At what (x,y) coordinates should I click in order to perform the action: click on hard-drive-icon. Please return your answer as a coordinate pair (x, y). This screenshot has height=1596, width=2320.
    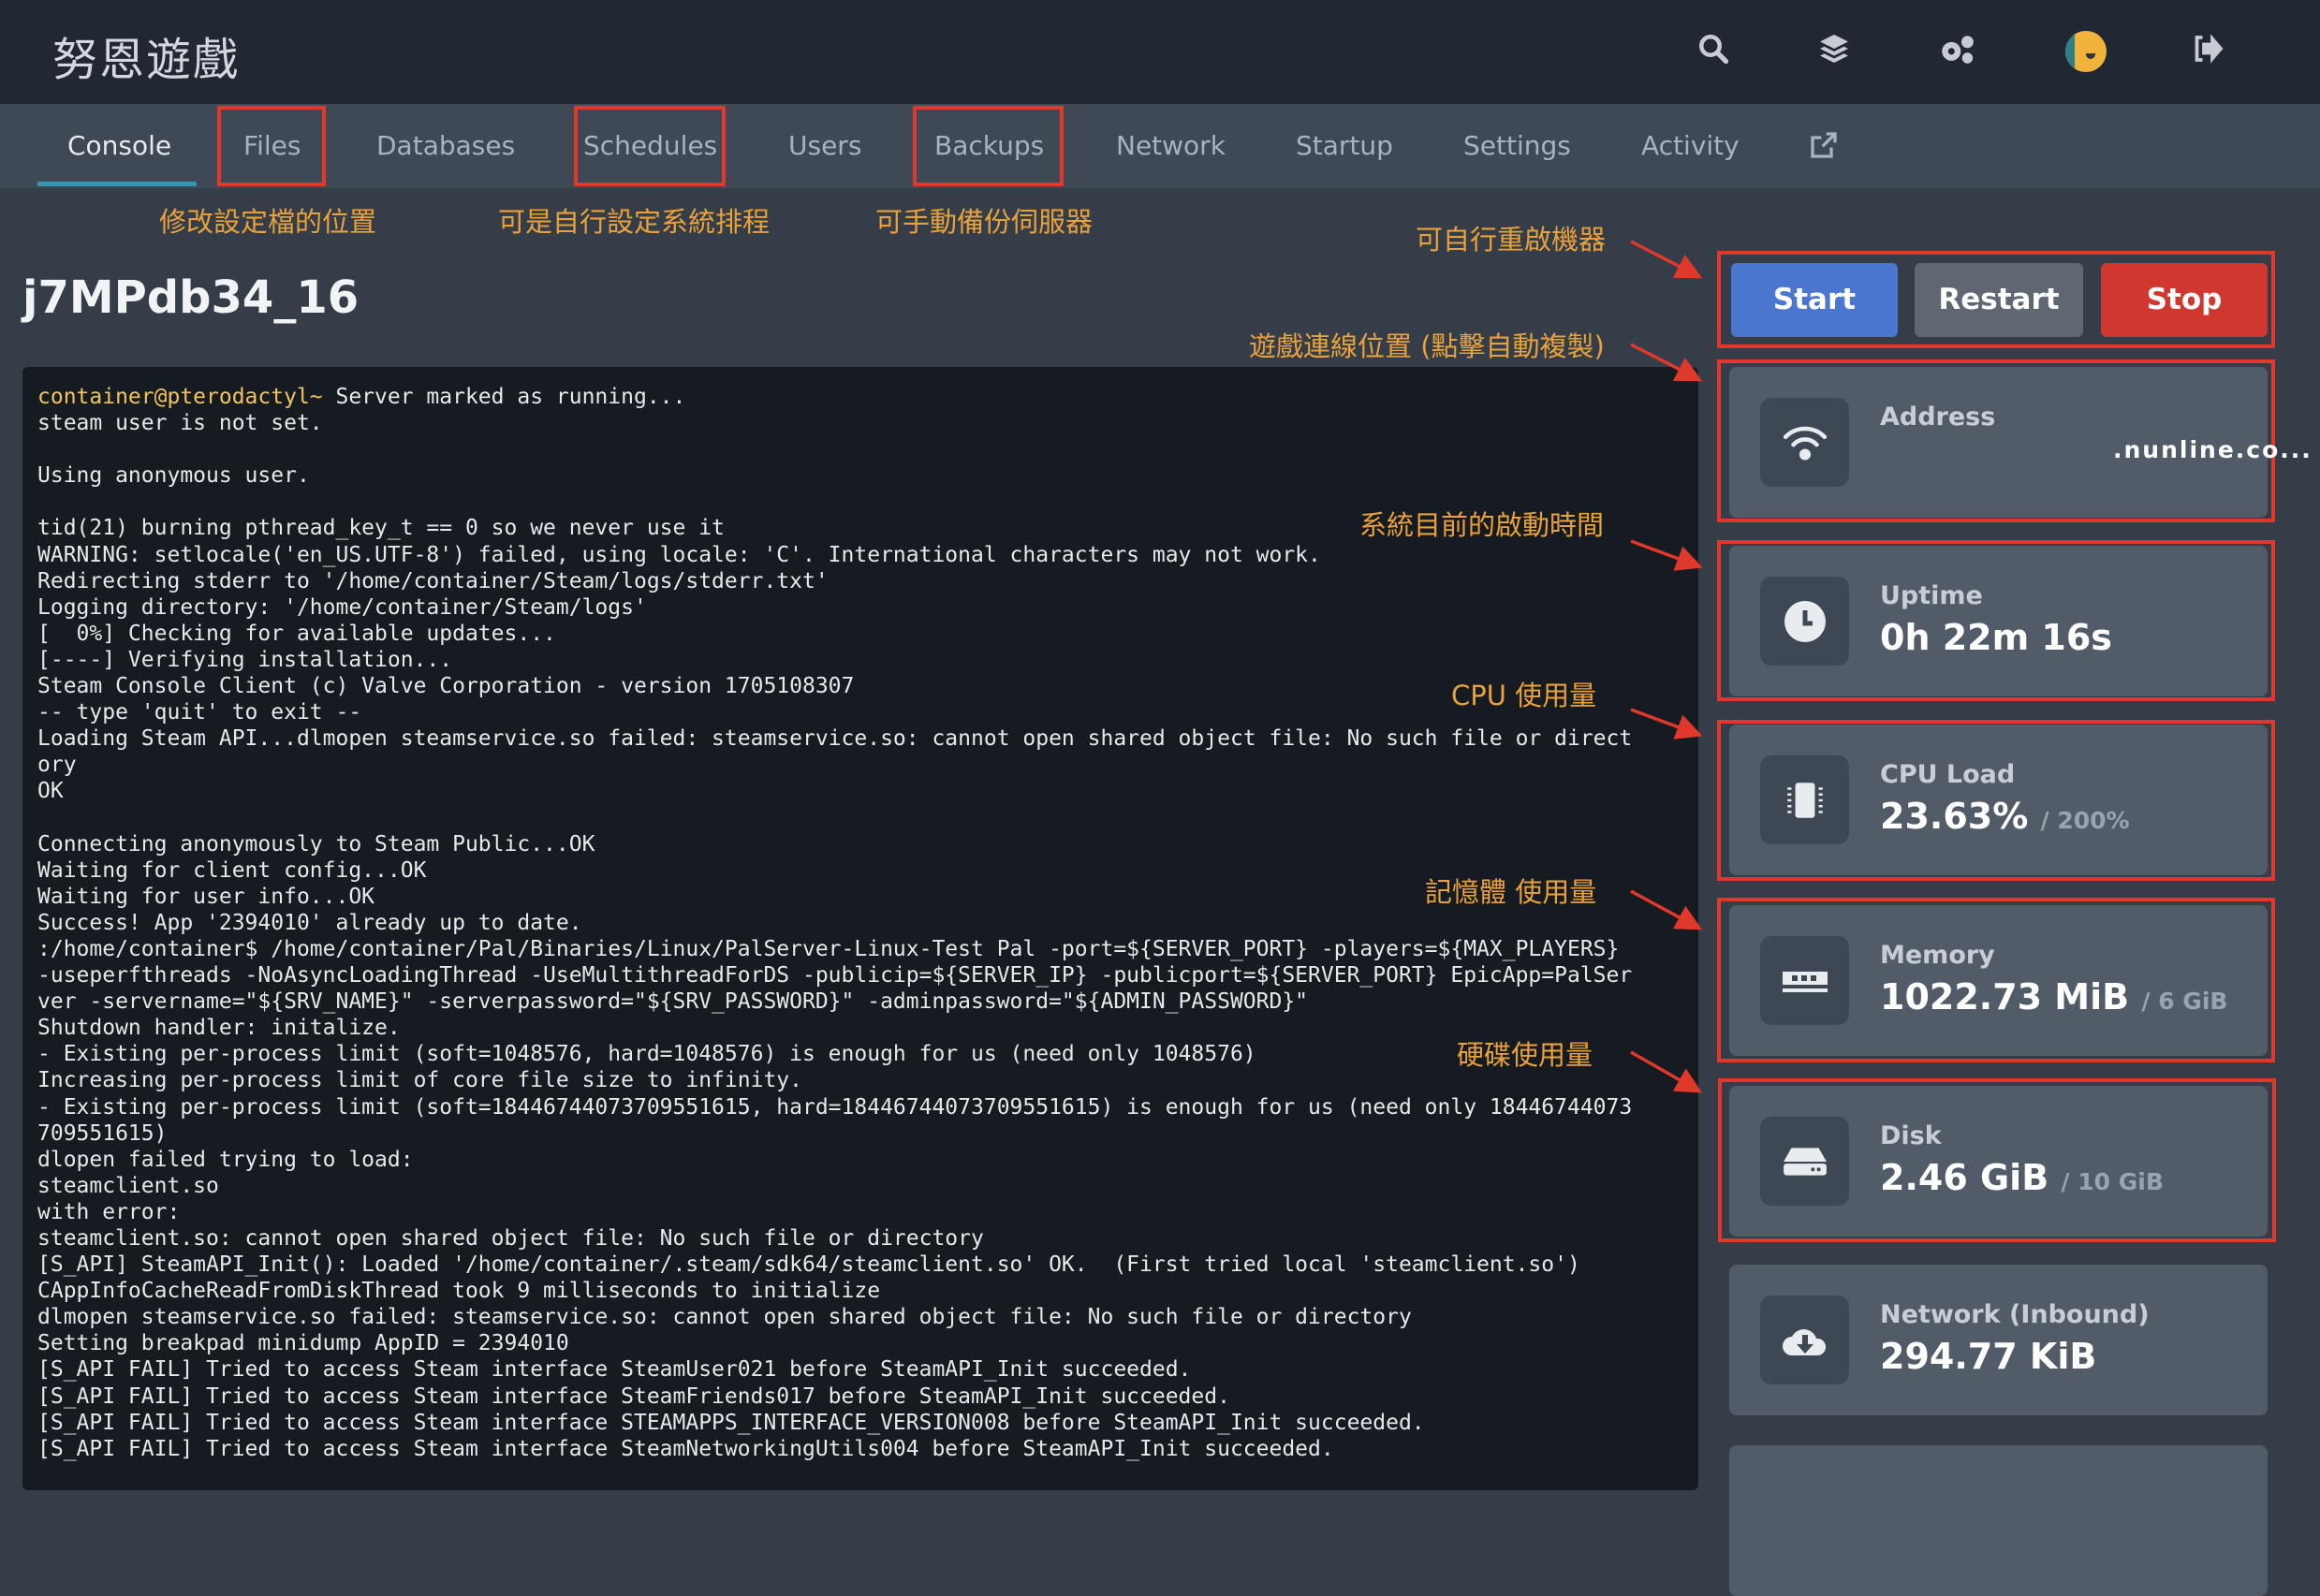
    Looking at the image, I should click on (1804, 1161).